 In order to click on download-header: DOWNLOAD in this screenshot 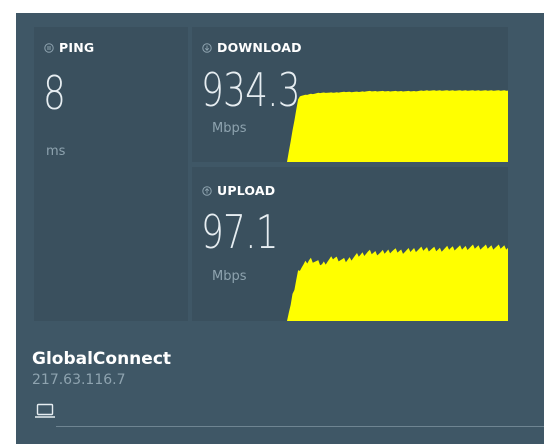, I will do `click(252, 47)`.